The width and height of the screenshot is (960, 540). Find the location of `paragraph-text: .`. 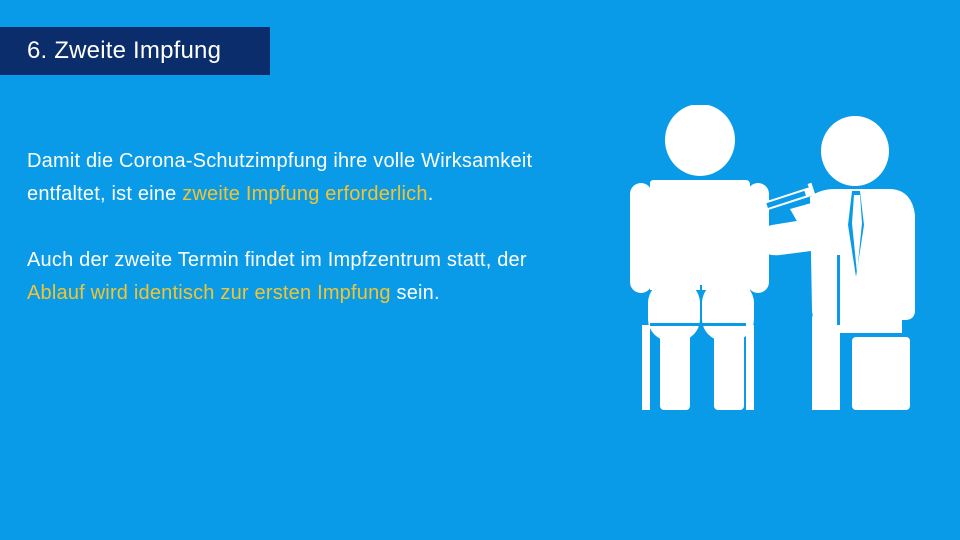

paragraph-text: . is located at coordinates (430, 194).